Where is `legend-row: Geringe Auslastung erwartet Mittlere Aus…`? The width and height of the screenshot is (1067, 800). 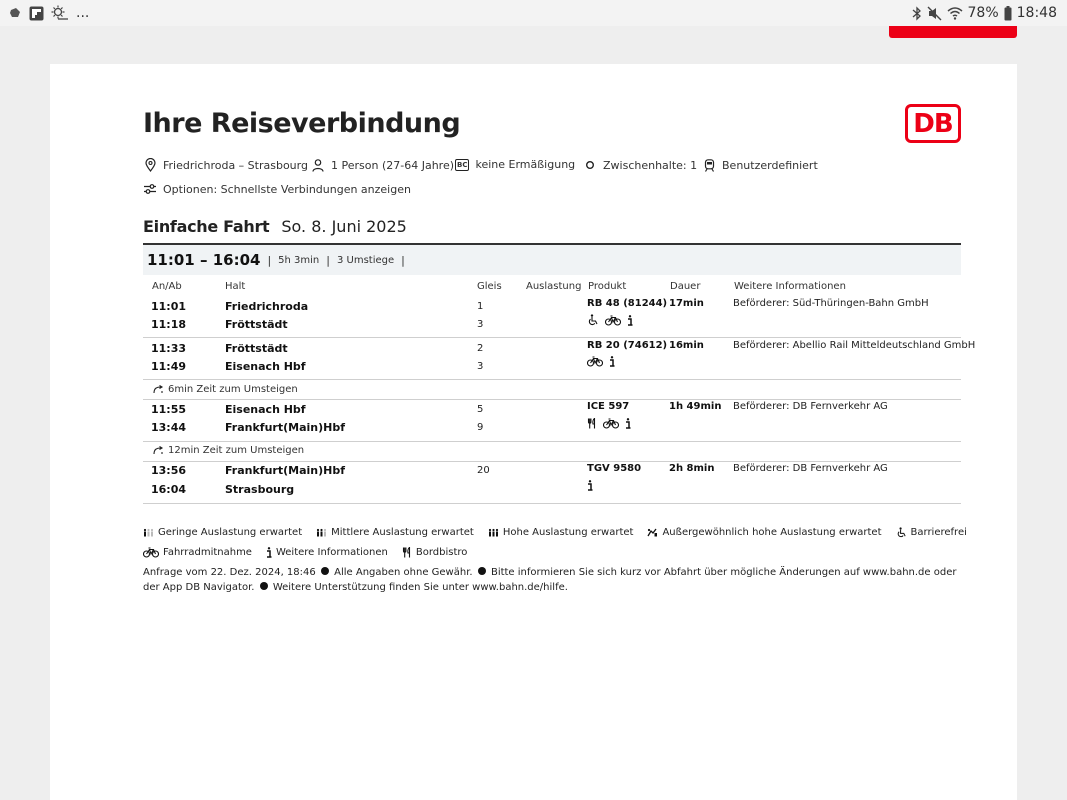 legend-row: Geringe Auslastung erwartet Mittlere Aus… is located at coordinates (562, 532).